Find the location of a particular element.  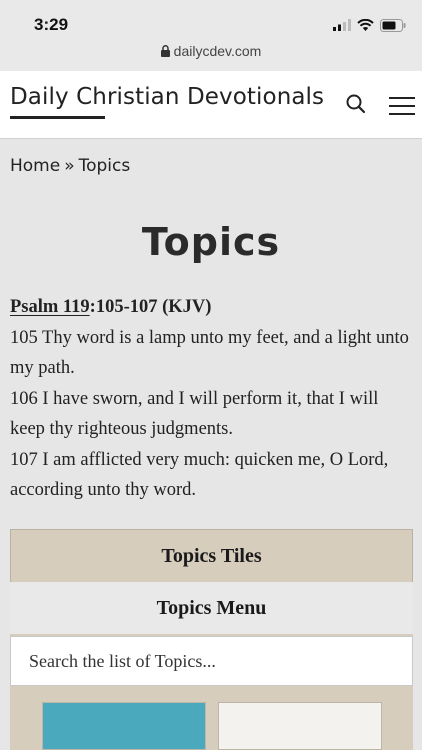

breadcrumb-home-link: Home is located at coordinates (35, 166).